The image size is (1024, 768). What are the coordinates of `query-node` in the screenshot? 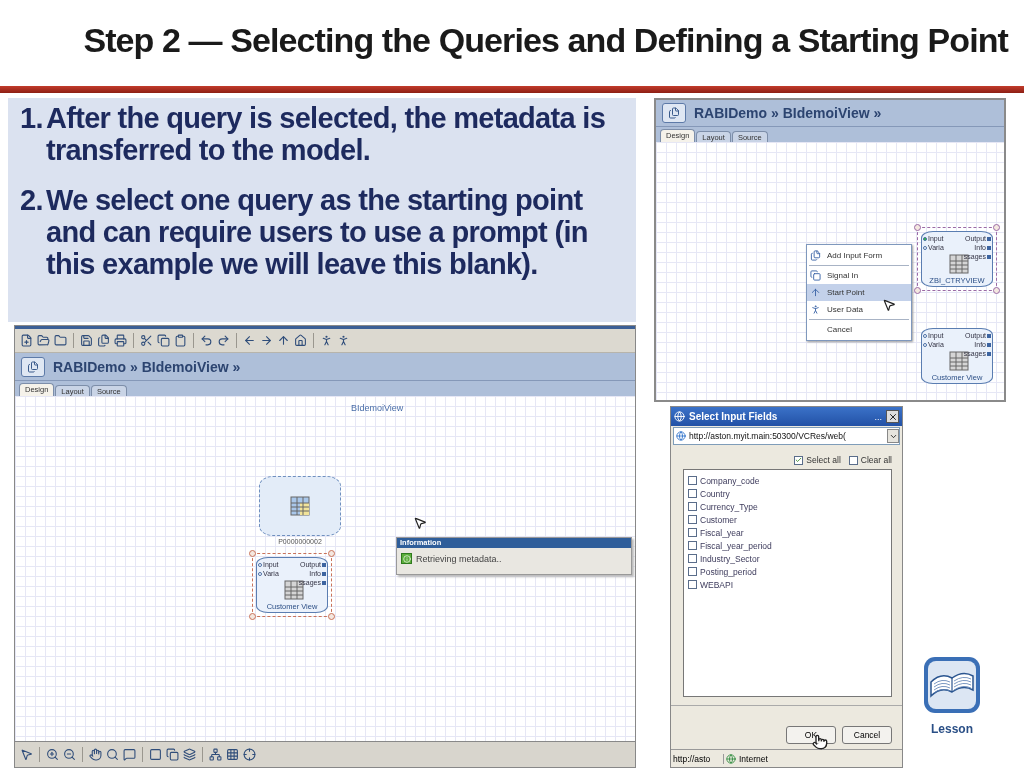 It's located at (300, 506).